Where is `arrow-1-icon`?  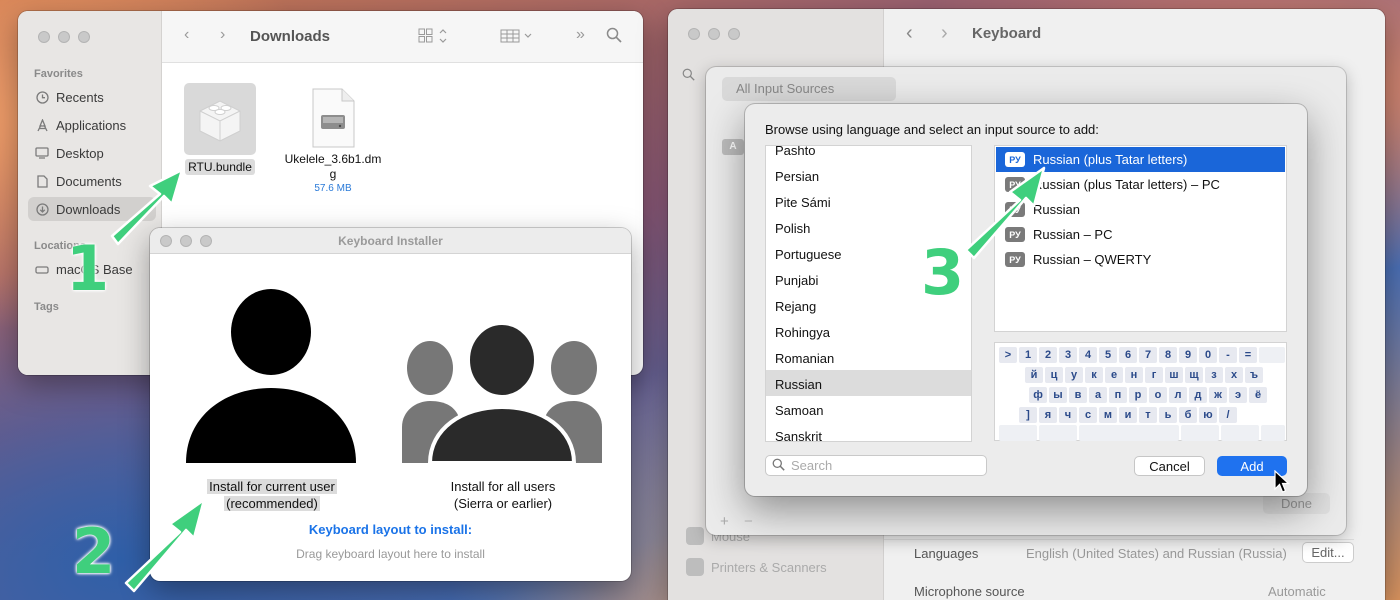 arrow-1-icon is located at coordinates (147, 207).